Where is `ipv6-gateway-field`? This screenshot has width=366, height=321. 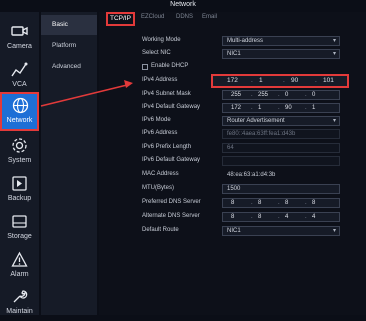
ipv6-gateway-field is located at coordinates (281, 161).